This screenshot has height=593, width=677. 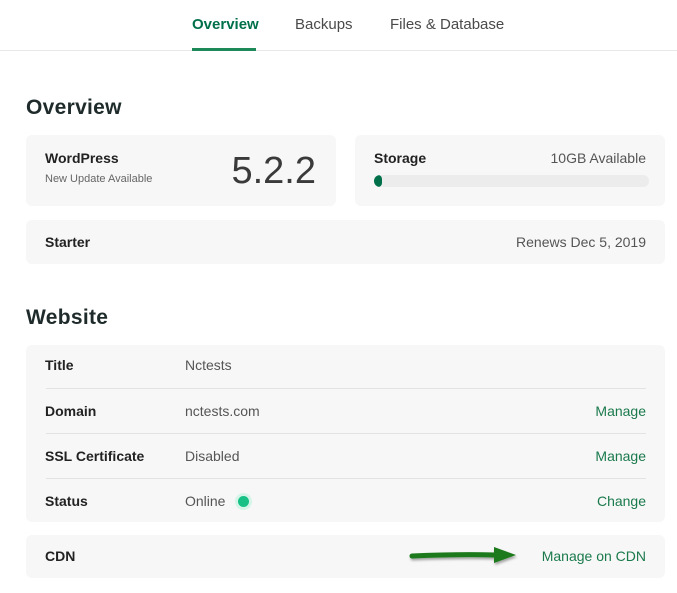 I want to click on manage-domain-link: Manage, so click(x=620, y=411).